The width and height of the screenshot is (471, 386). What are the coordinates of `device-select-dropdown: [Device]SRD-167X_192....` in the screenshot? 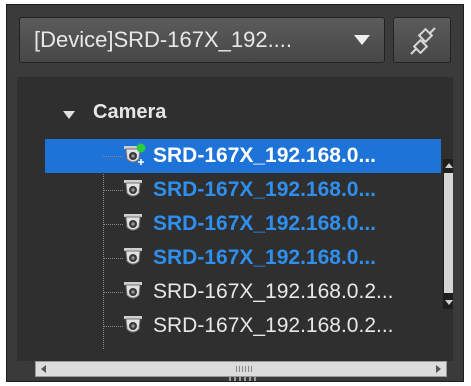 It's located at (202, 40).